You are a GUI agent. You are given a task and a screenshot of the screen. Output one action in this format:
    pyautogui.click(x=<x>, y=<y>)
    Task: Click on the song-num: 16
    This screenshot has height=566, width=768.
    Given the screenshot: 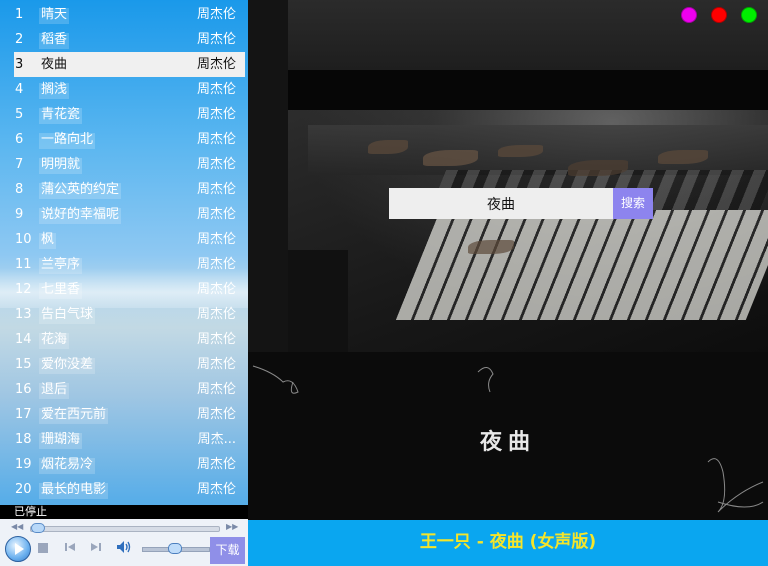 What is the action you would take?
    pyautogui.click(x=23, y=389)
    